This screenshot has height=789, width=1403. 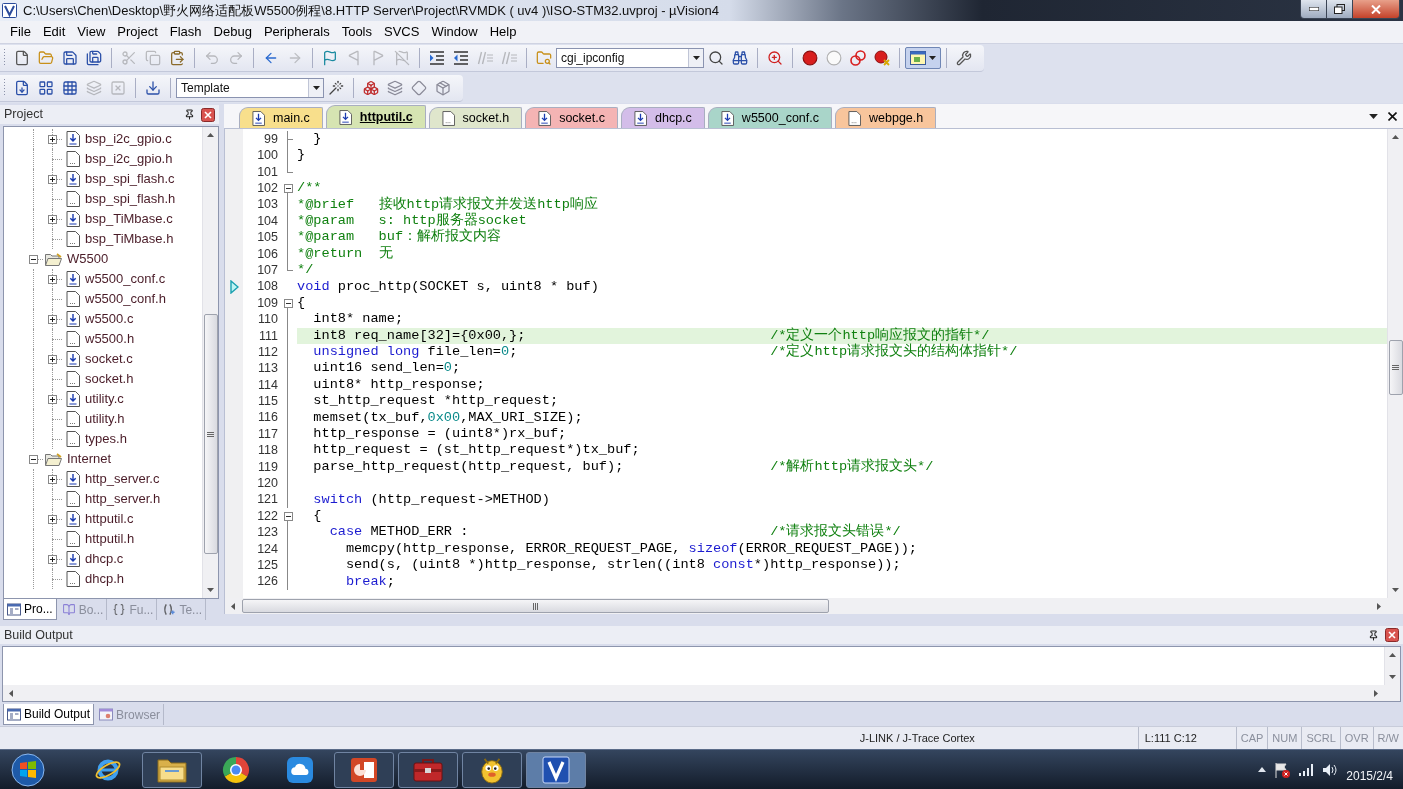 I want to click on presentation-taskbar-button, so click(x=364, y=769).